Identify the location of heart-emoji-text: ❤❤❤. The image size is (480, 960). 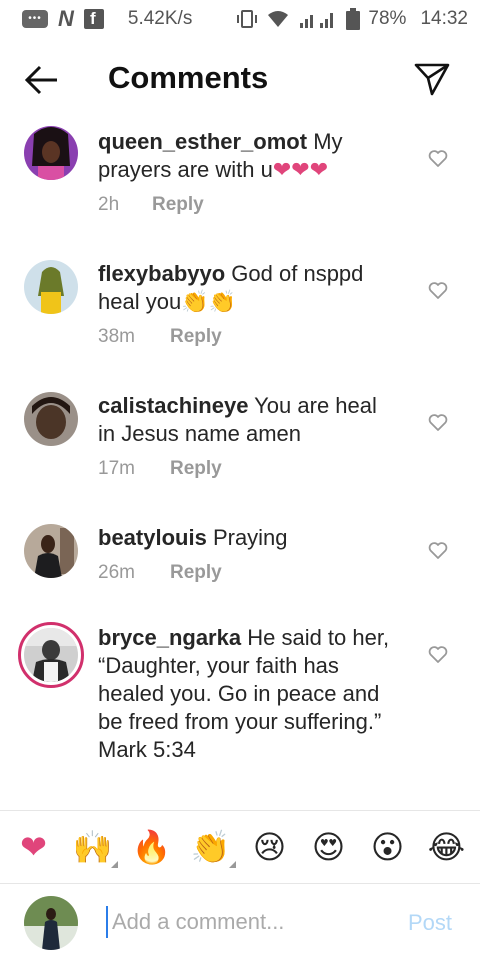
(300, 169).